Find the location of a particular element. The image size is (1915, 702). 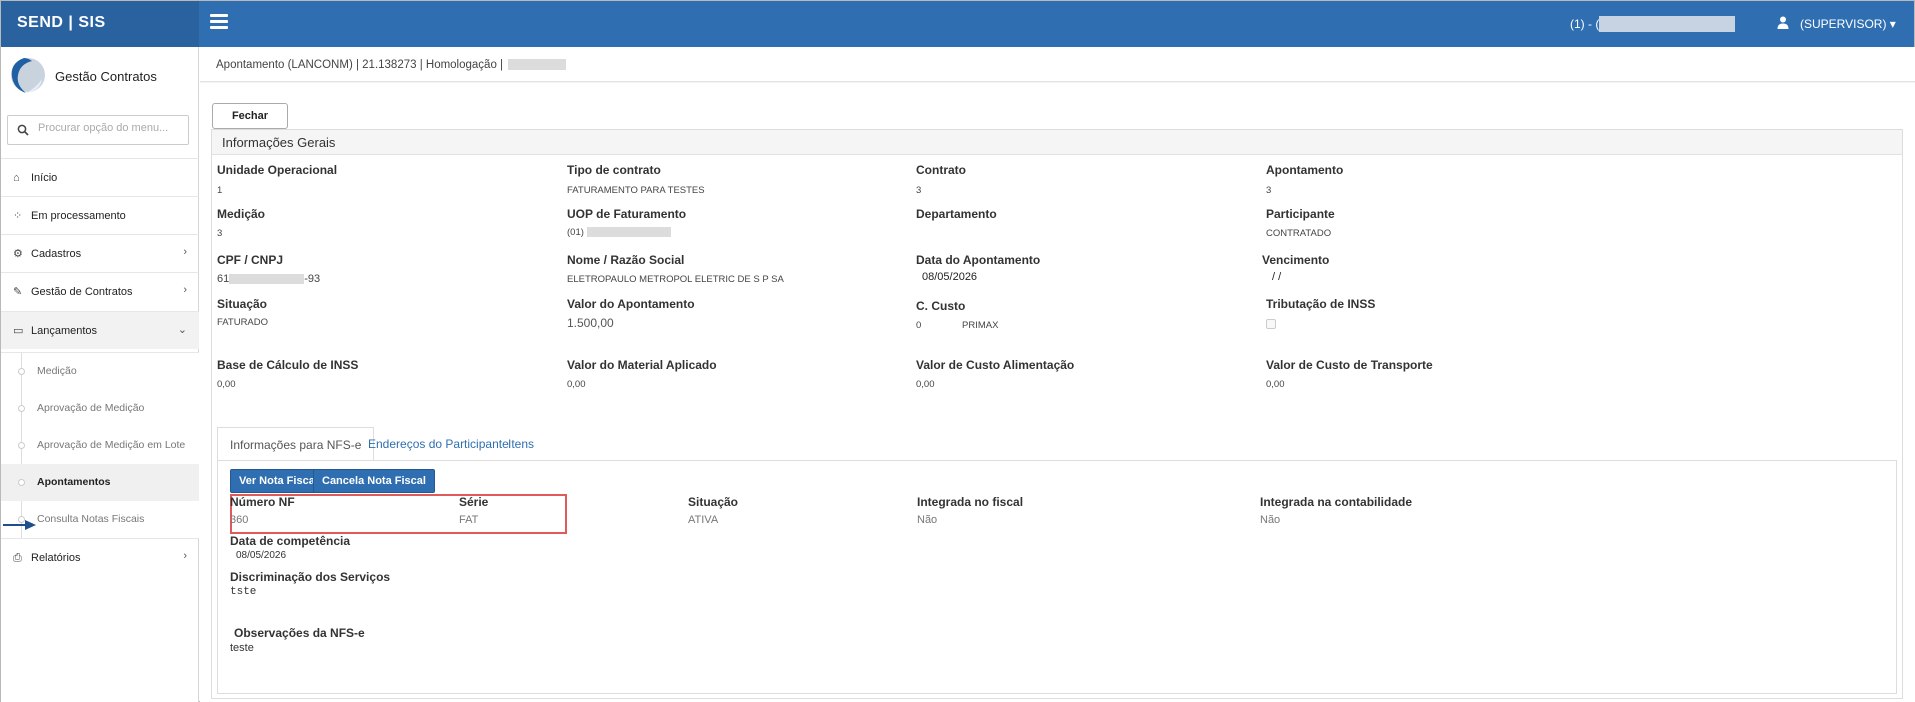

sidebar-item-label: Cadastros is located at coordinates (56, 254).